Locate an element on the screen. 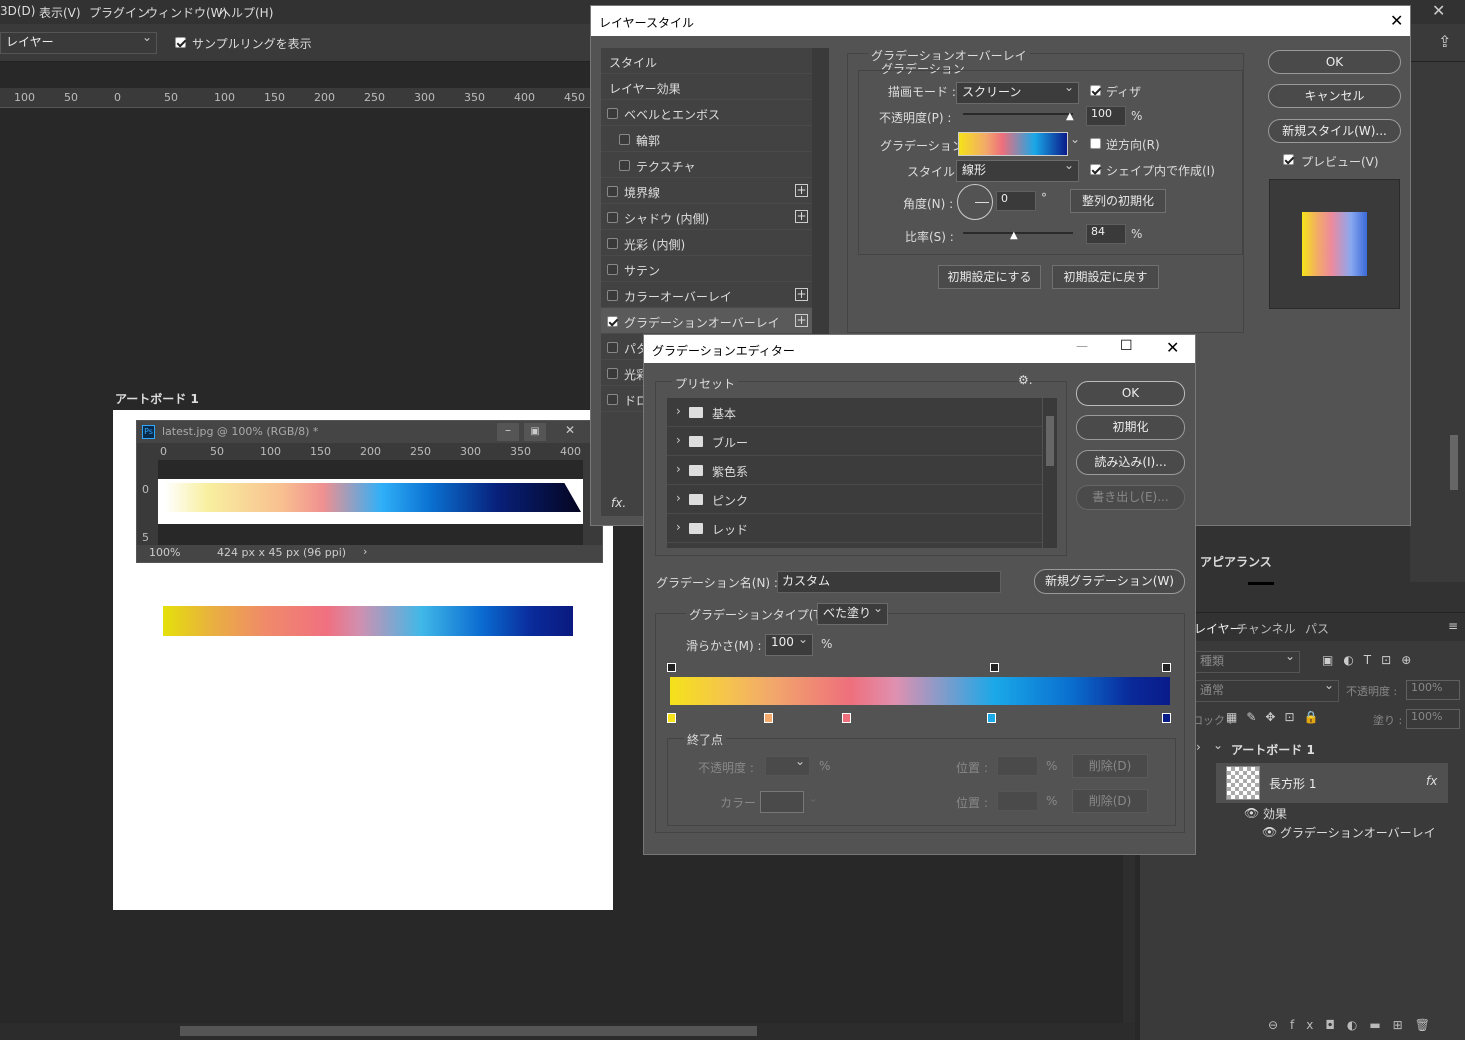 The width and height of the screenshot is (1465, 1040). panel-menu-icon: ≡ is located at coordinates (1453, 626).